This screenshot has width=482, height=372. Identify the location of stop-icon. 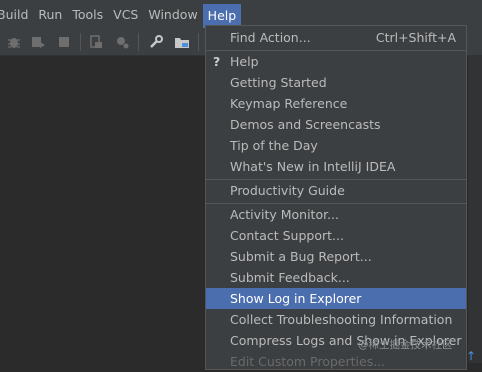
(64, 42).